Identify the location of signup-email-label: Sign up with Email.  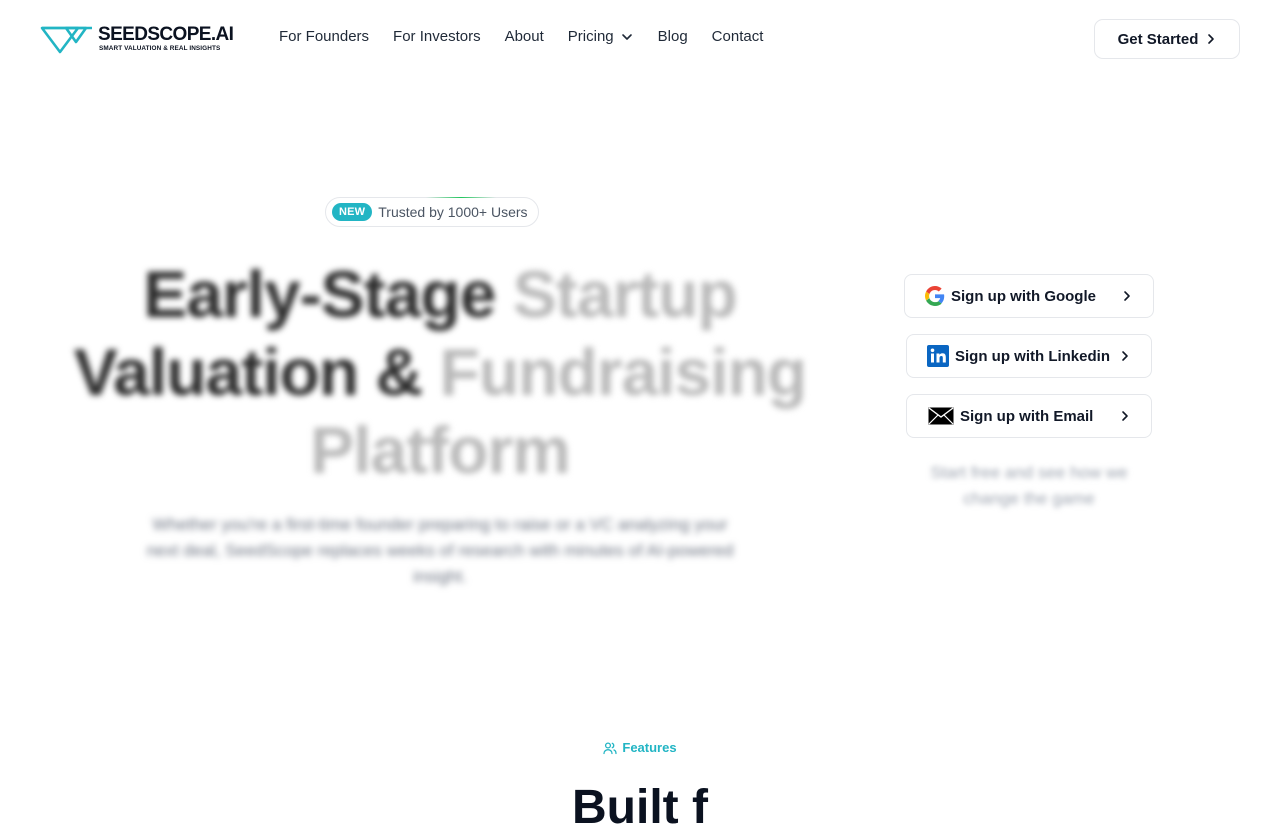
(1027, 416).